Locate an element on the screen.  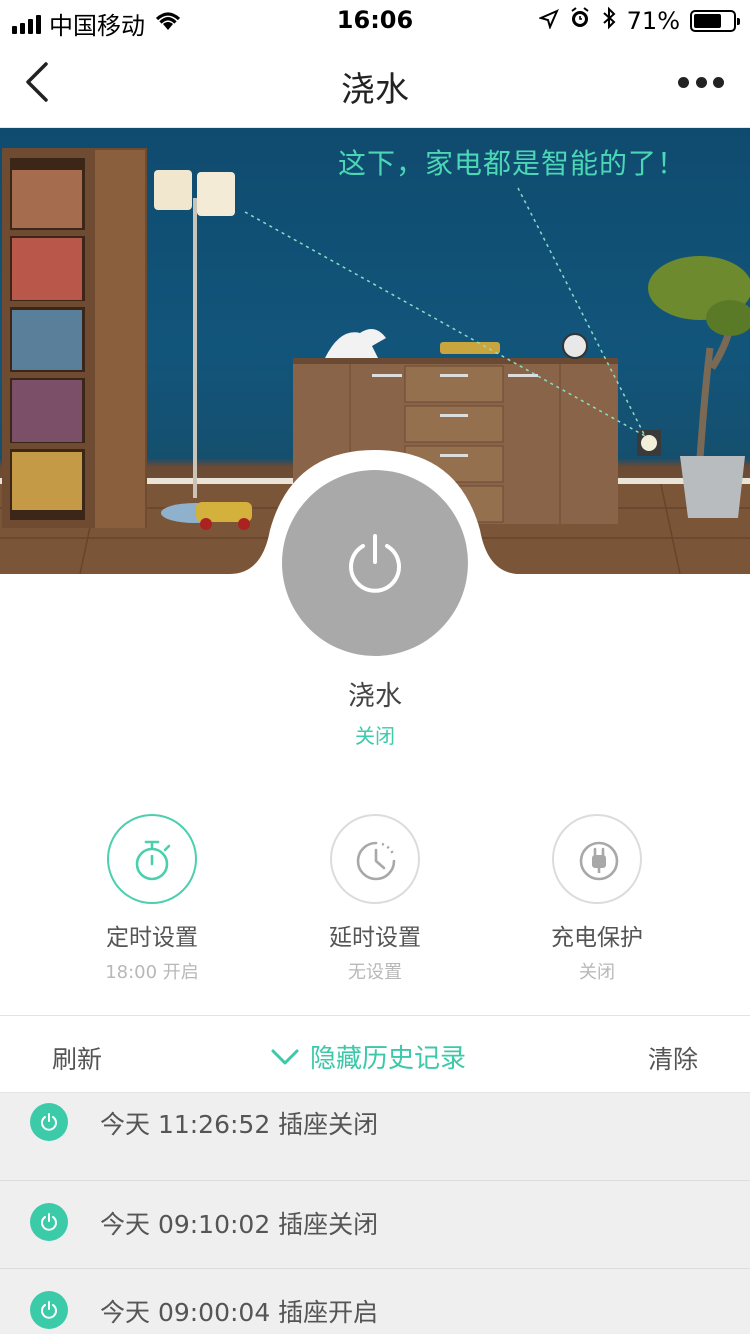
history-item: 今天 09:00:04 插座开启 is located at coordinates (375, 1301).